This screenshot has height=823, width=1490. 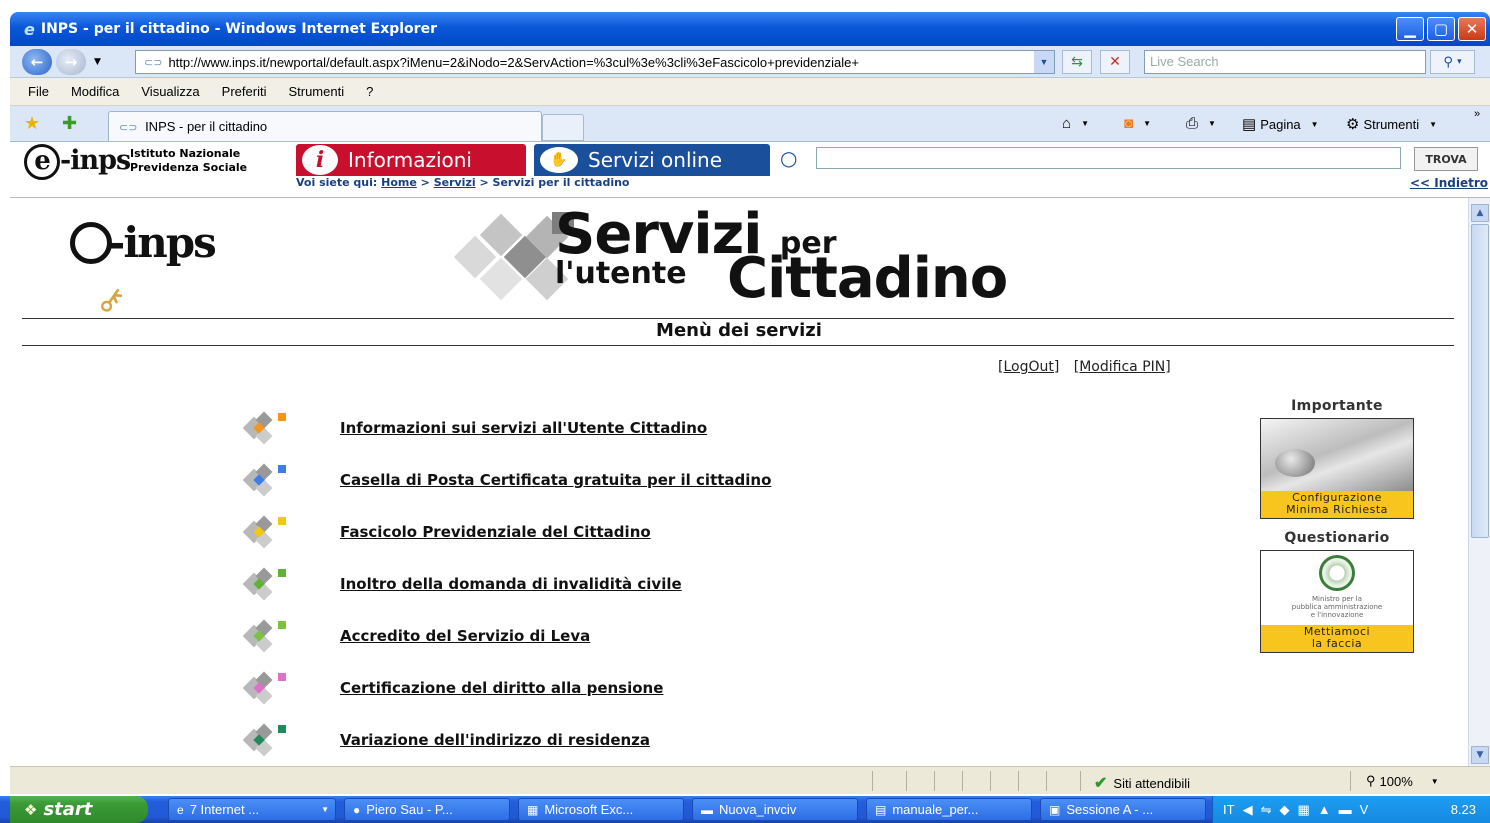 I want to click on task-folder: ▬ Nuova_invciv, so click(x=775, y=809).